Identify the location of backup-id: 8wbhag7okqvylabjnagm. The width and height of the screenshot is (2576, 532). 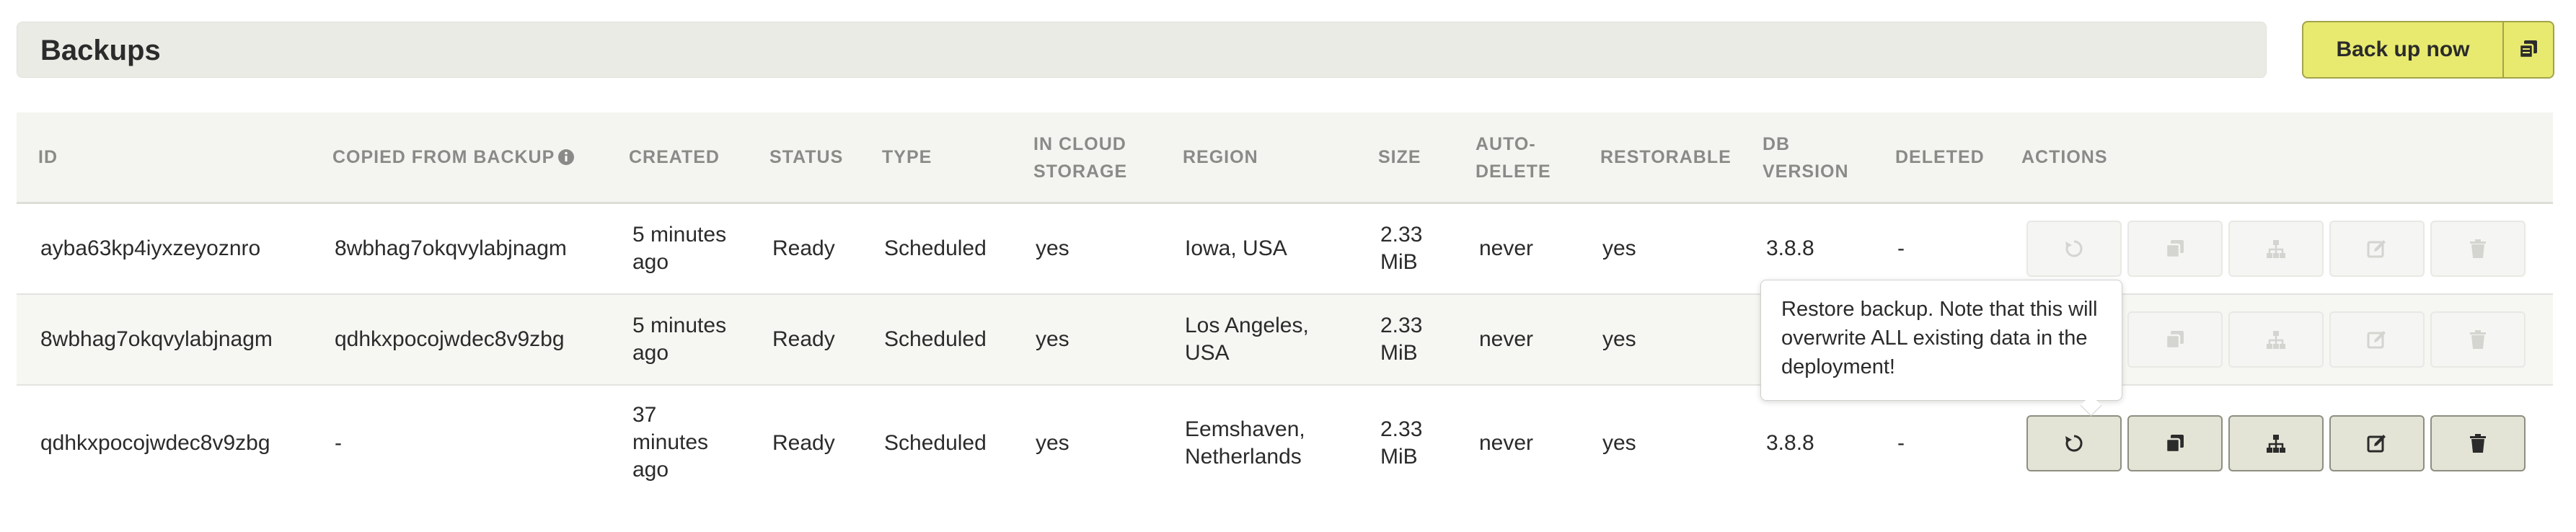
(156, 339).